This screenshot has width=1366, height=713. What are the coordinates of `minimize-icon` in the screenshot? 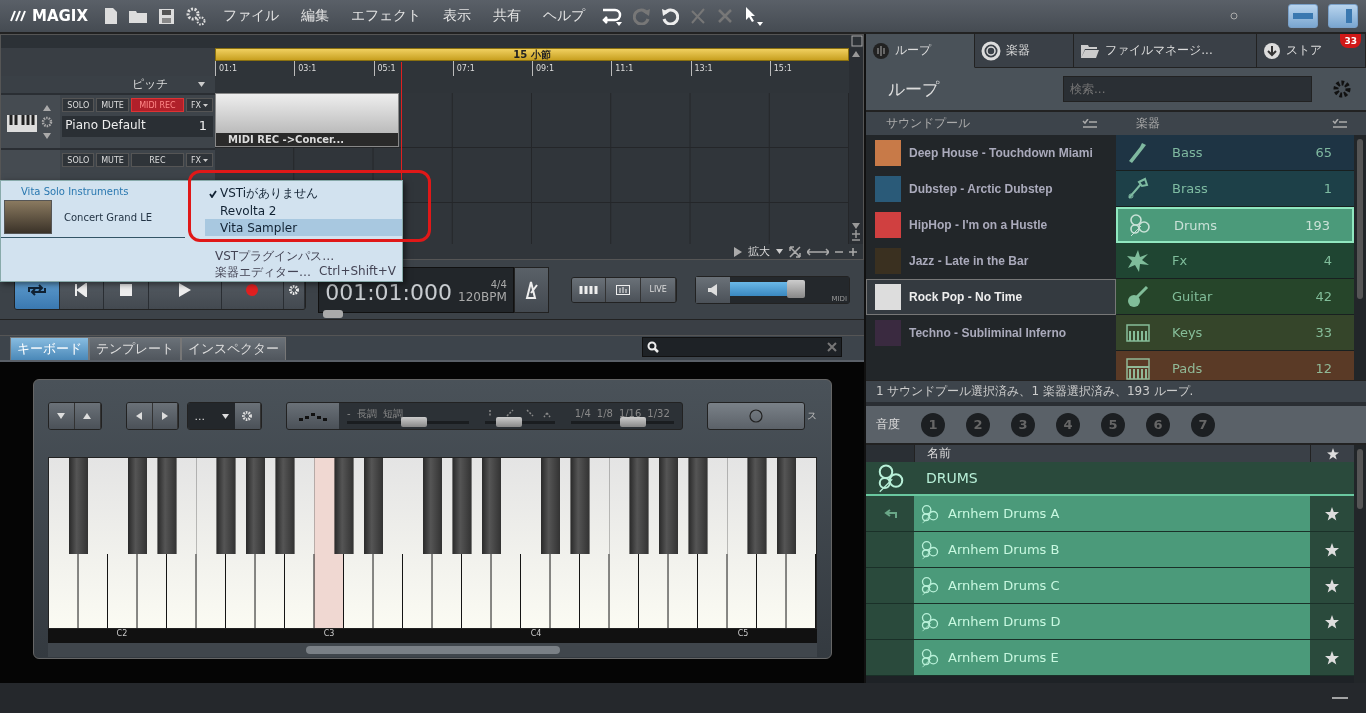 It's located at (1340, 698).